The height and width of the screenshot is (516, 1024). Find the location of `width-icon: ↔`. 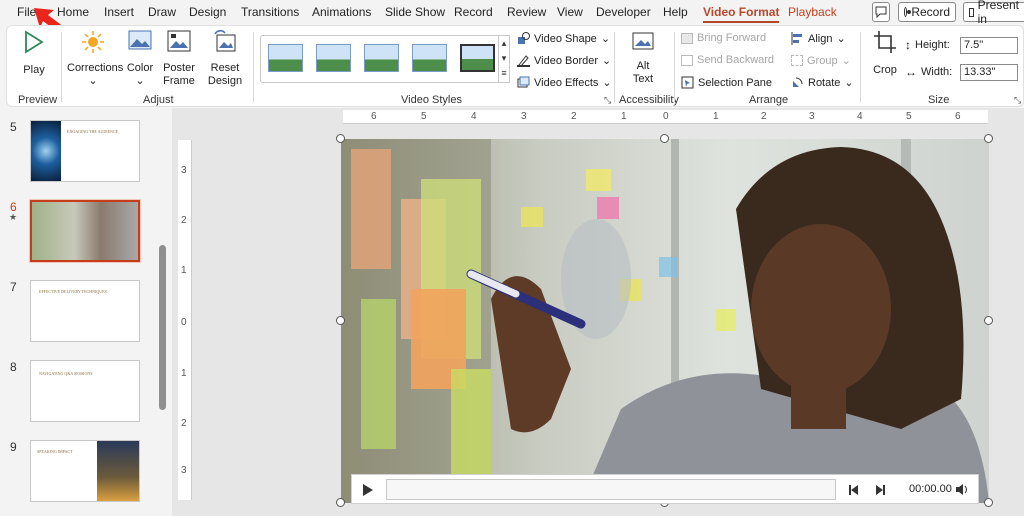

width-icon: ↔ is located at coordinates (911, 72).